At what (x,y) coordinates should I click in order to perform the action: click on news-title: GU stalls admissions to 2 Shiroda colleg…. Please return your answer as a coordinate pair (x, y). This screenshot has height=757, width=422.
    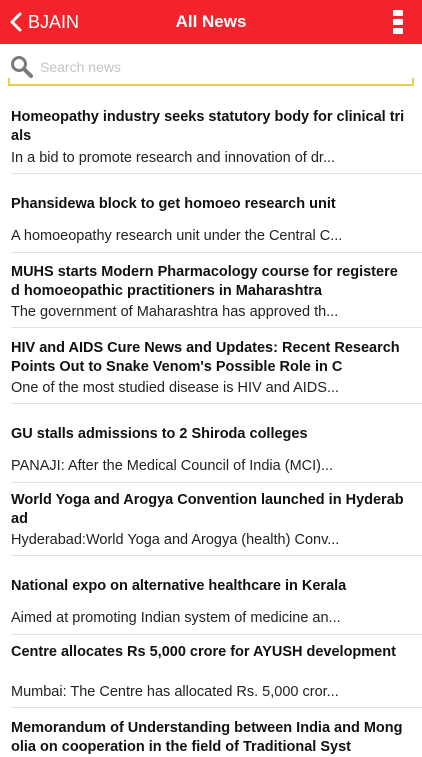
    Looking at the image, I should click on (159, 434).